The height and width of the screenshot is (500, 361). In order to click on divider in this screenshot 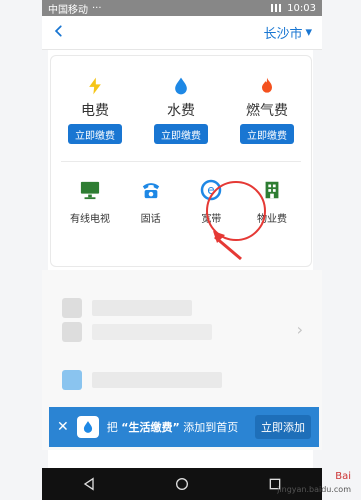, I will do `click(181, 161)`.